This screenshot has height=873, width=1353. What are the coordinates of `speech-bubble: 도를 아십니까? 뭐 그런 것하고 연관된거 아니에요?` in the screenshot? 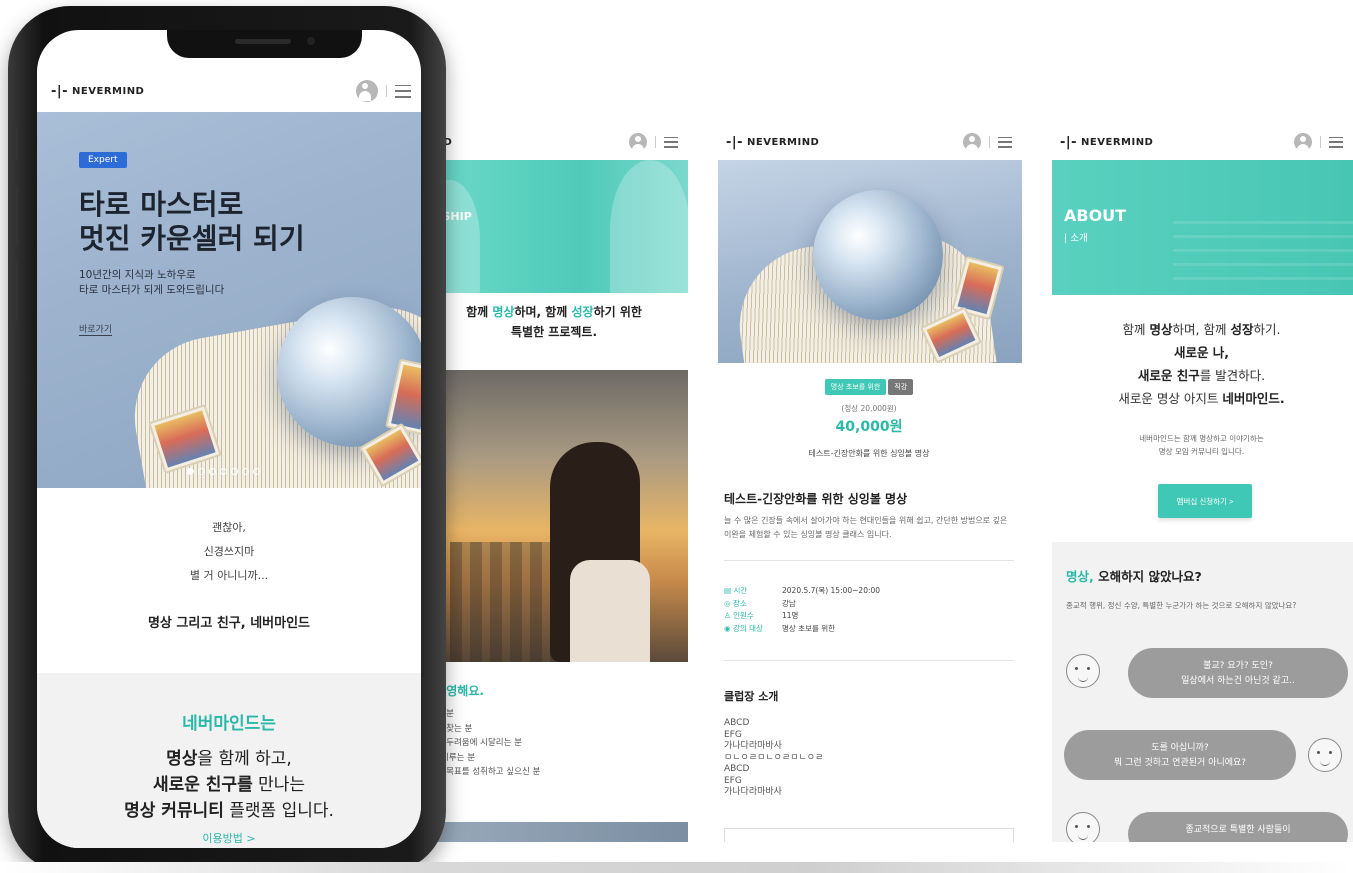 It's located at (1180, 755).